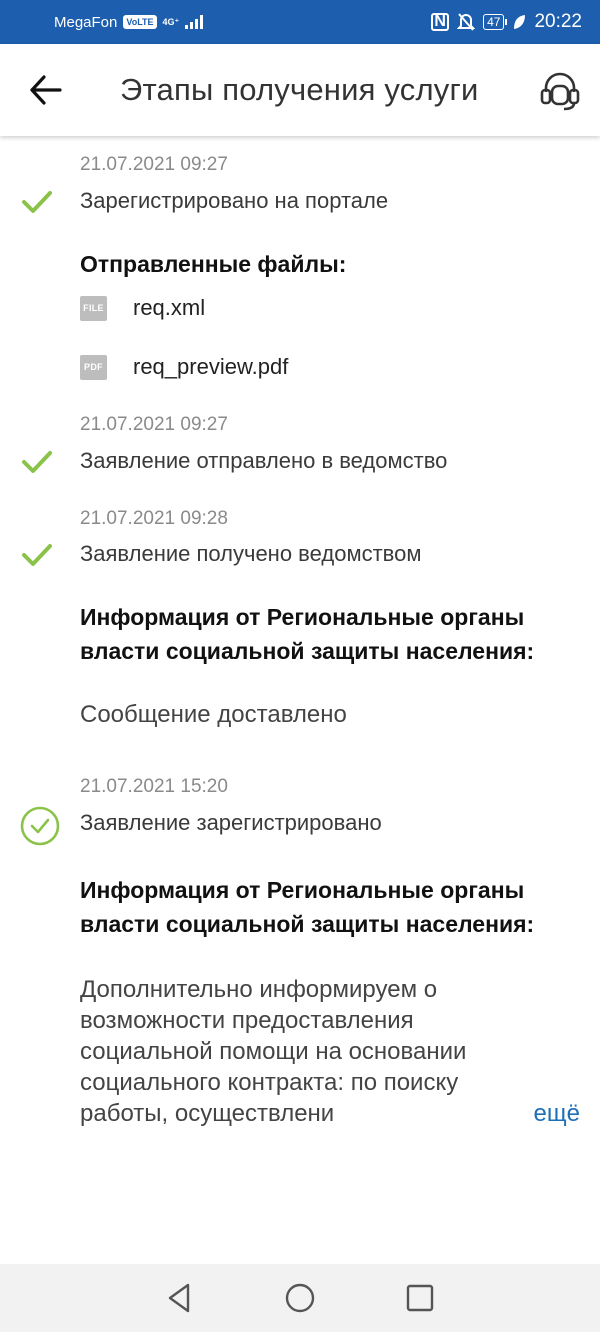 This screenshot has height=1332, width=600. I want to click on status-bar-right: N 47 20:22, so click(506, 22).